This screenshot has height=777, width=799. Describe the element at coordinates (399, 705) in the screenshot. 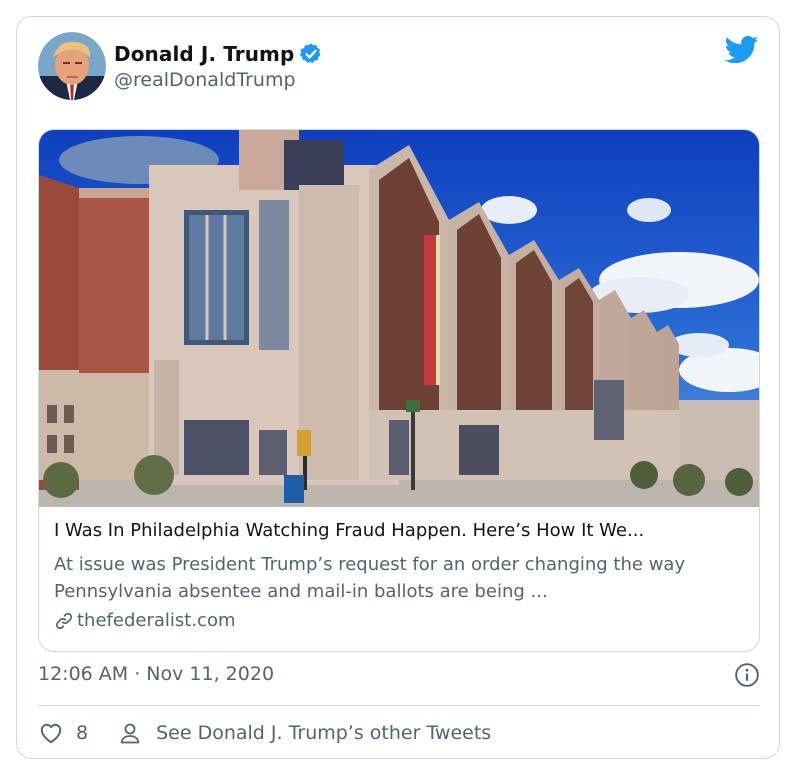

I see `divider` at that location.